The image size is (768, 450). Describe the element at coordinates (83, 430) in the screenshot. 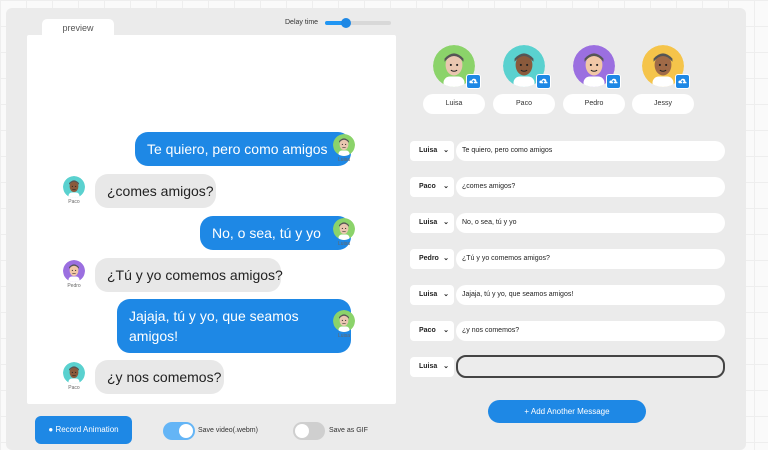

I see `record-animation-button: ● Record Animation` at that location.